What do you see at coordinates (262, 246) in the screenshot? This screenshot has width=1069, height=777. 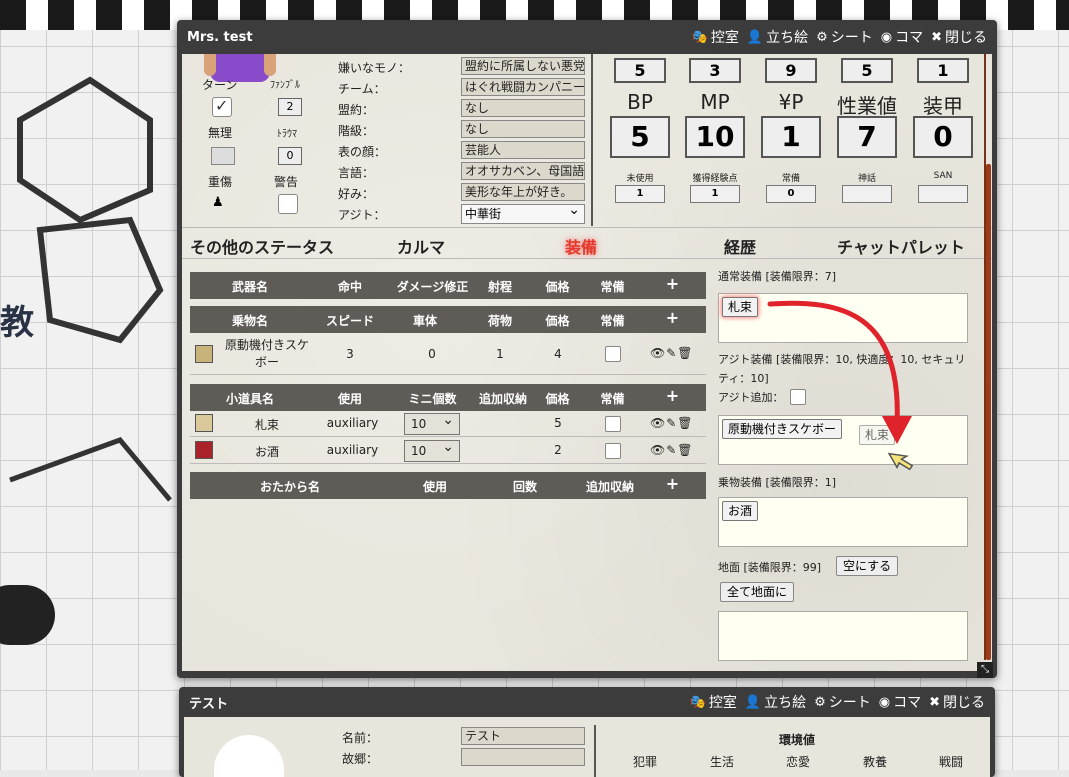 I see `tab-other-status: その他のステータス` at bounding box center [262, 246].